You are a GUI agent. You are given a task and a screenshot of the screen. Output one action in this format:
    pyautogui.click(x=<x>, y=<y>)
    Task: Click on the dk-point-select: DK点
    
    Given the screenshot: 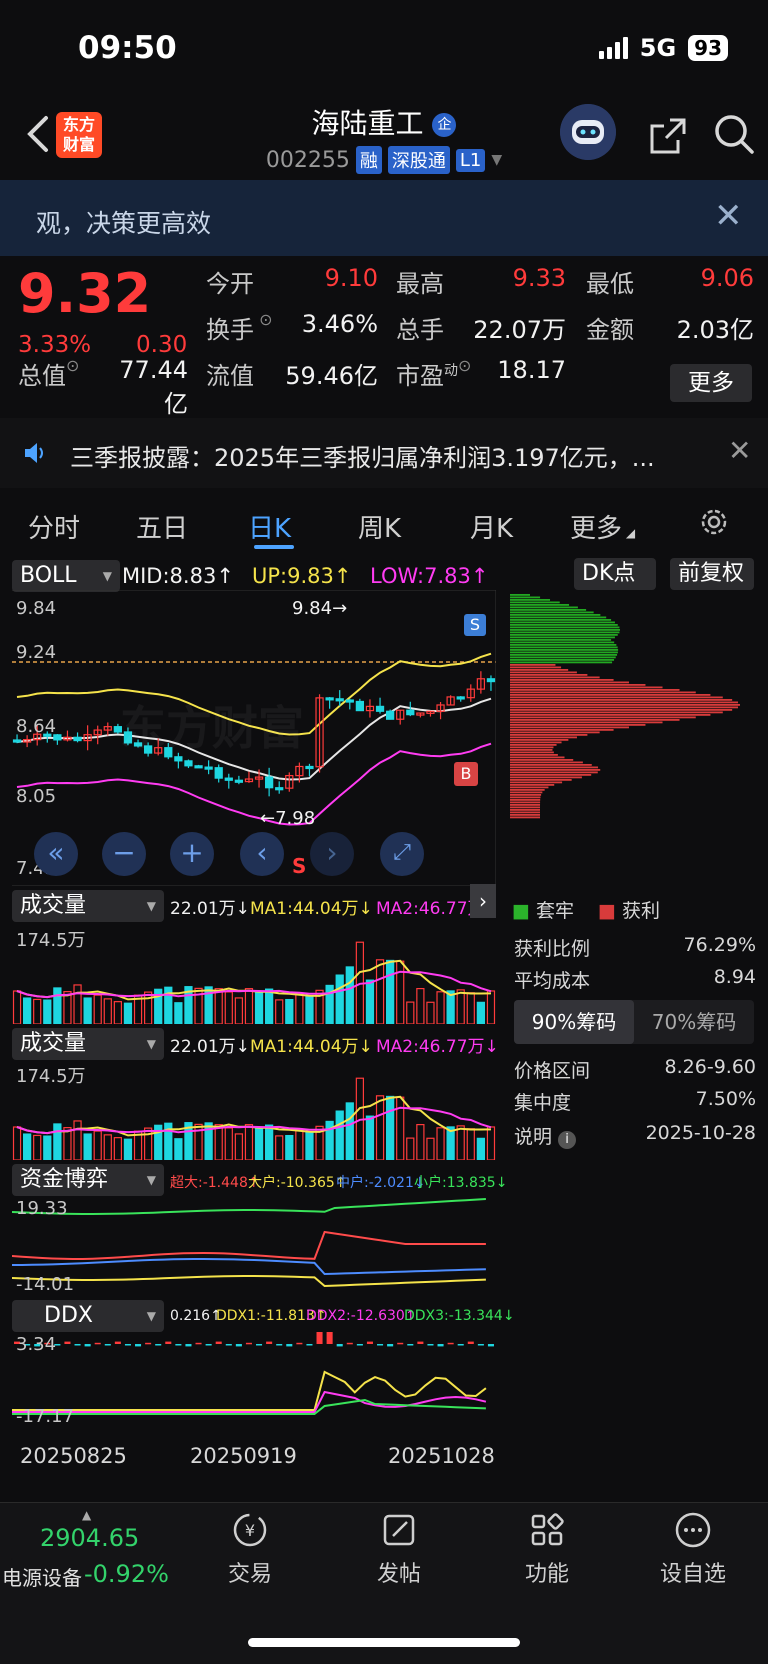 What is the action you would take?
    pyautogui.click(x=615, y=574)
    